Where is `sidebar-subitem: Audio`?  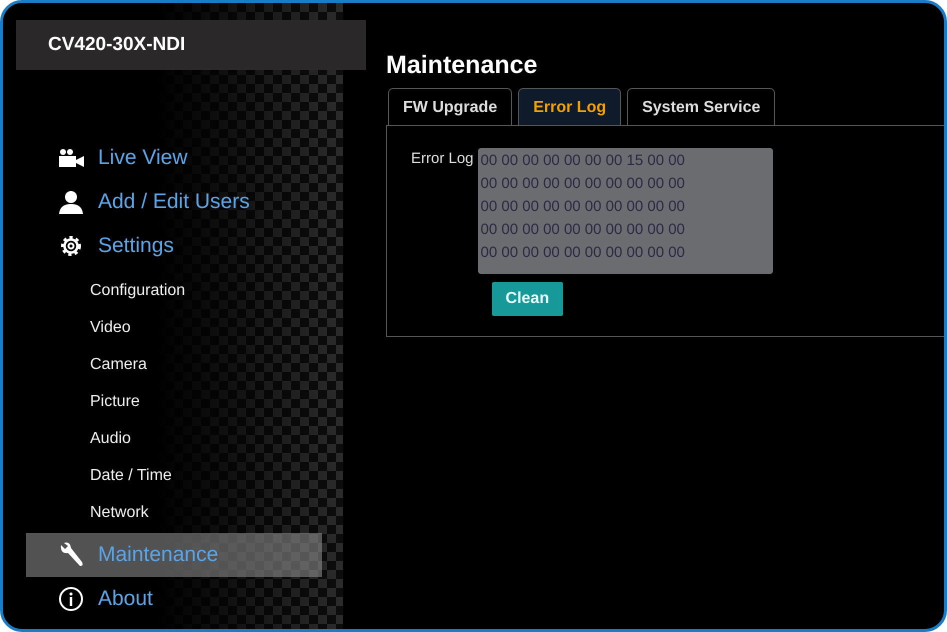
sidebar-subitem: Audio is located at coordinates (216, 438).